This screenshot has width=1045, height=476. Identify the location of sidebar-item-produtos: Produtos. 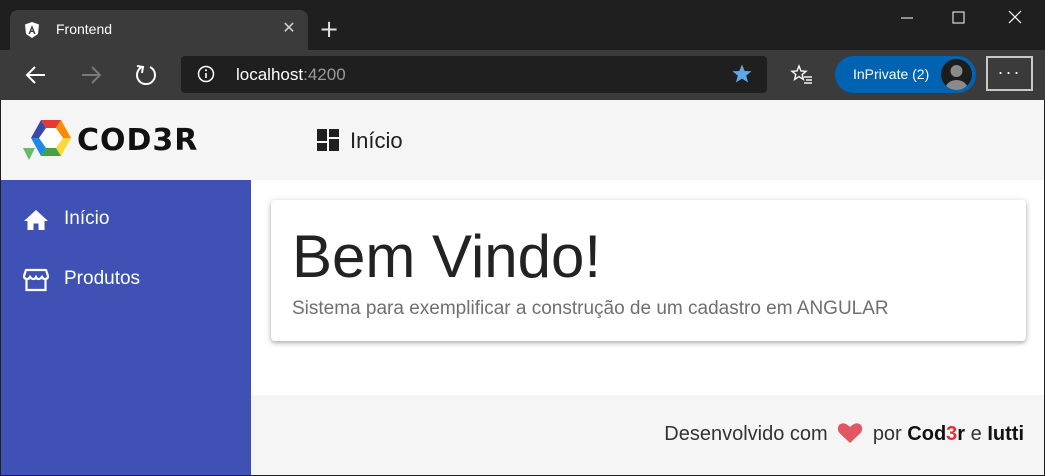
(126, 280).